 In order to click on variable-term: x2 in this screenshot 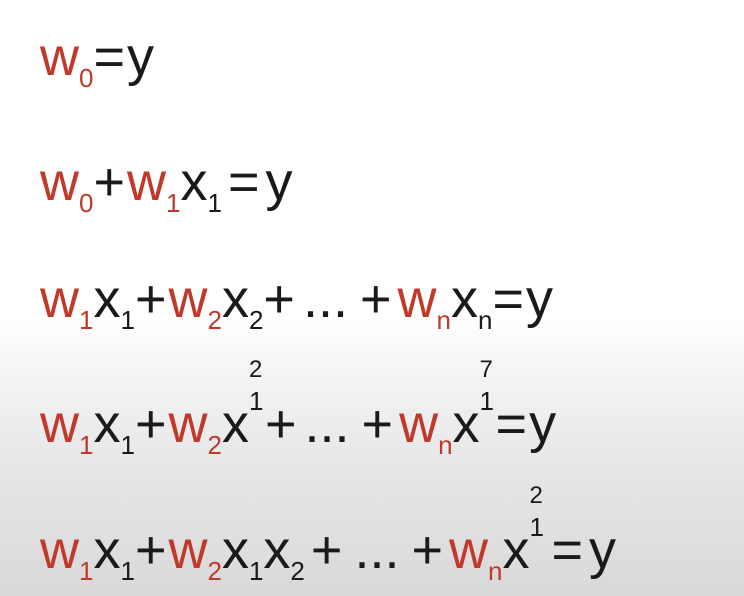, I will do `click(242, 301)`.